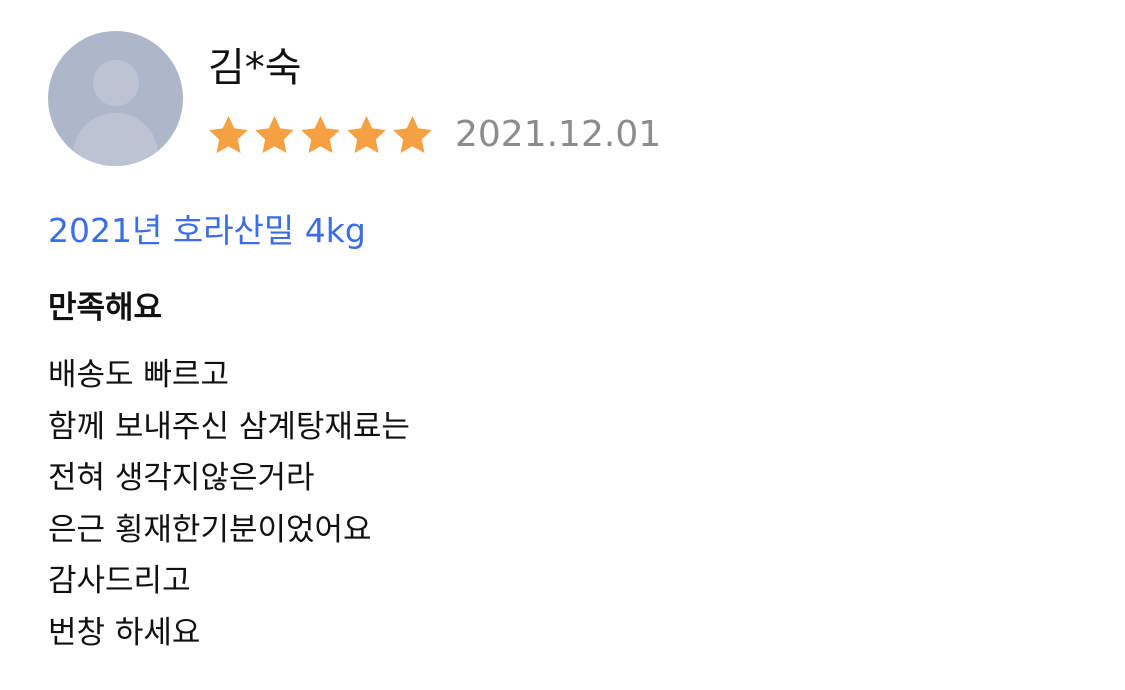  I want to click on reviewer-name: 김*숙, so click(255, 68).